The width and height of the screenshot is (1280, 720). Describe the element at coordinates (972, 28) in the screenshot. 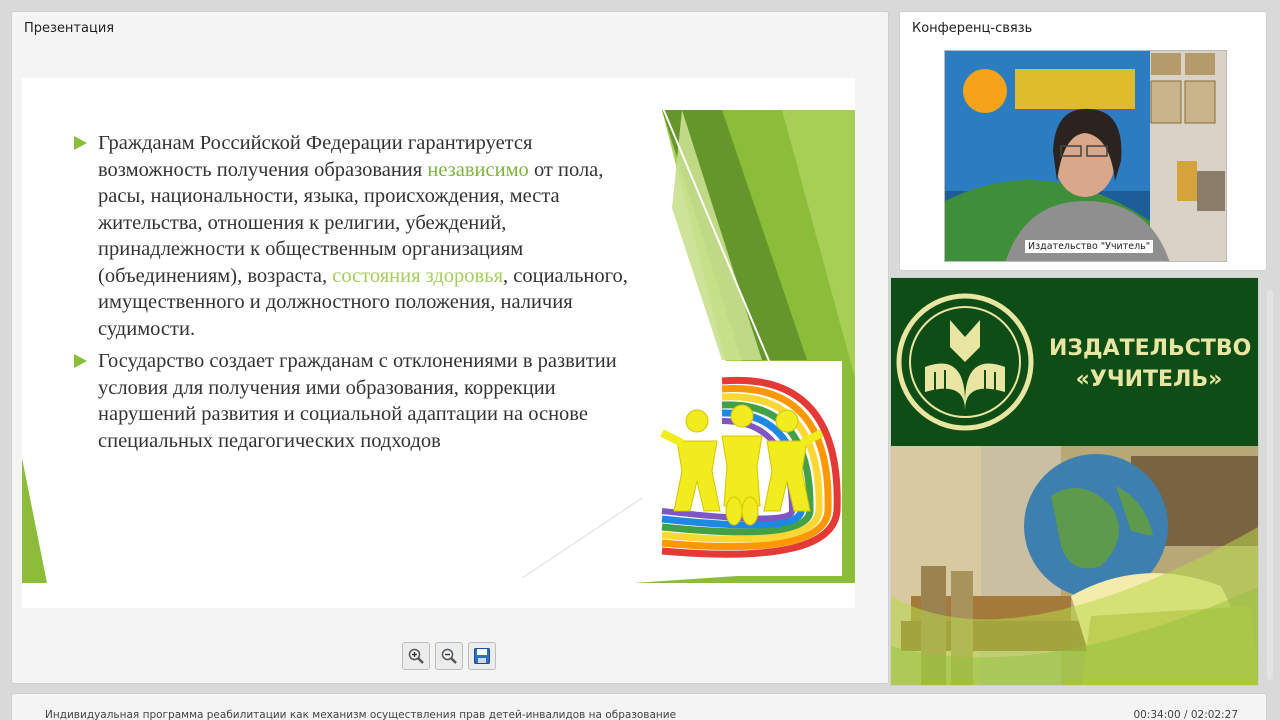

I see `conference-title: Конференц-связь` at that location.